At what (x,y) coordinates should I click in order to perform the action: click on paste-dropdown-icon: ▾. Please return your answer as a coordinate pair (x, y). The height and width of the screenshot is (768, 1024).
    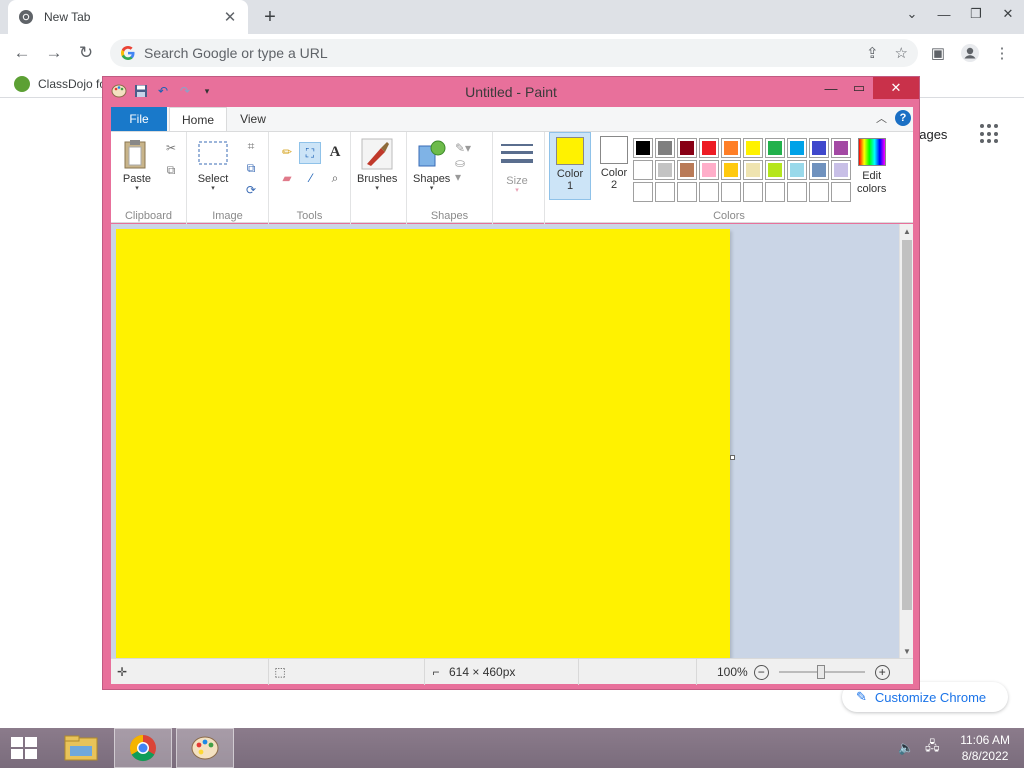
    Looking at the image, I should click on (137, 189).